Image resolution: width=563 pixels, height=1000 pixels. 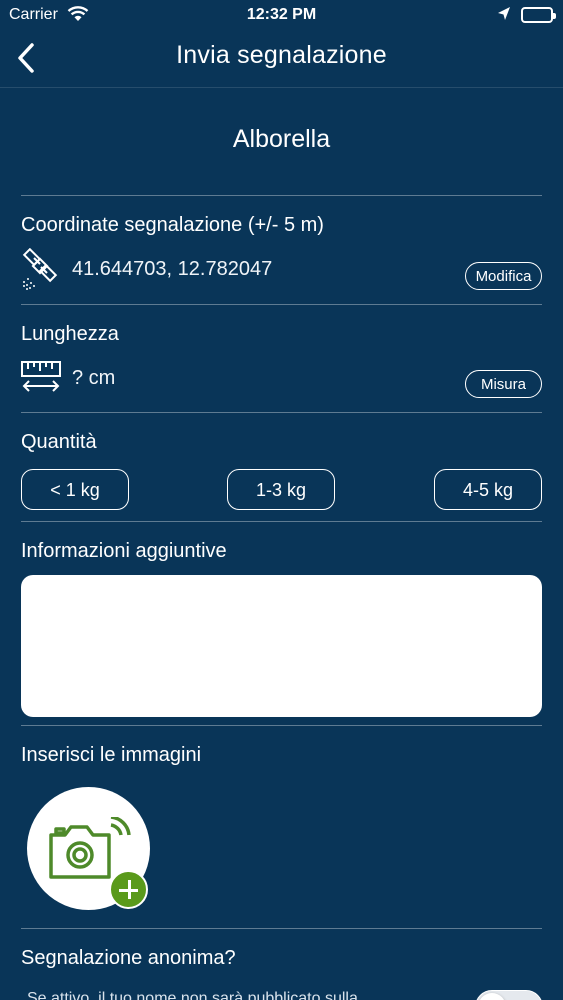 What do you see at coordinates (128, 889) in the screenshot?
I see `plus-icon` at bounding box center [128, 889].